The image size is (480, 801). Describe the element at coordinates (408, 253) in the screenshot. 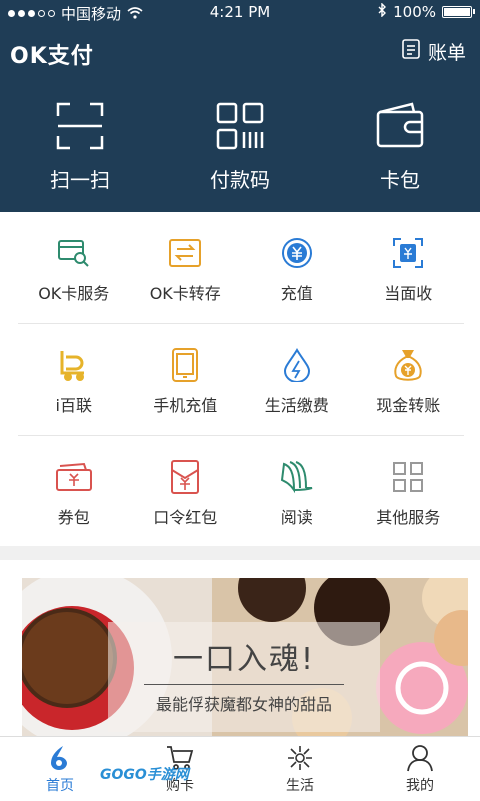

I see `scan-yuan-icon` at that location.